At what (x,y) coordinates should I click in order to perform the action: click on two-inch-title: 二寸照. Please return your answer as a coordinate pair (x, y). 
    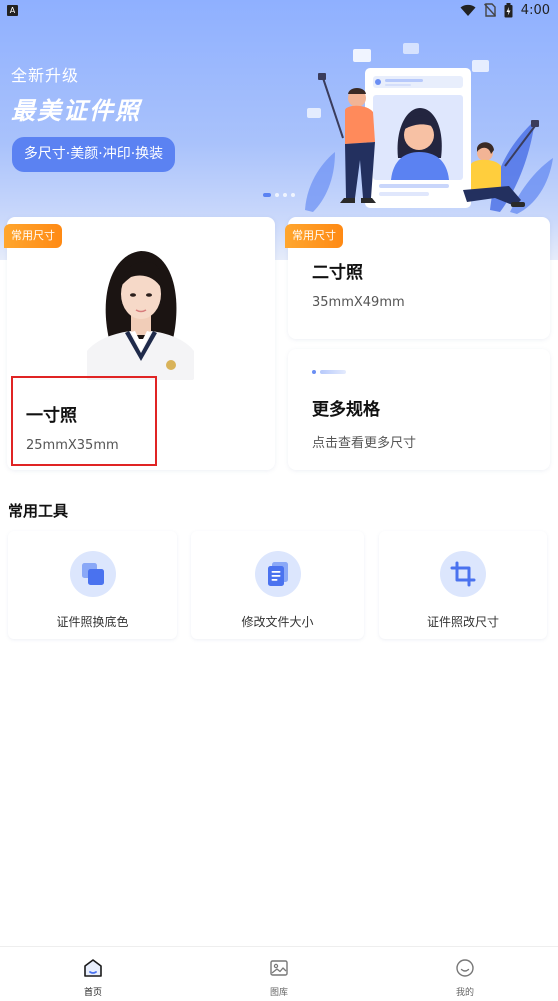
    Looking at the image, I should click on (337, 273).